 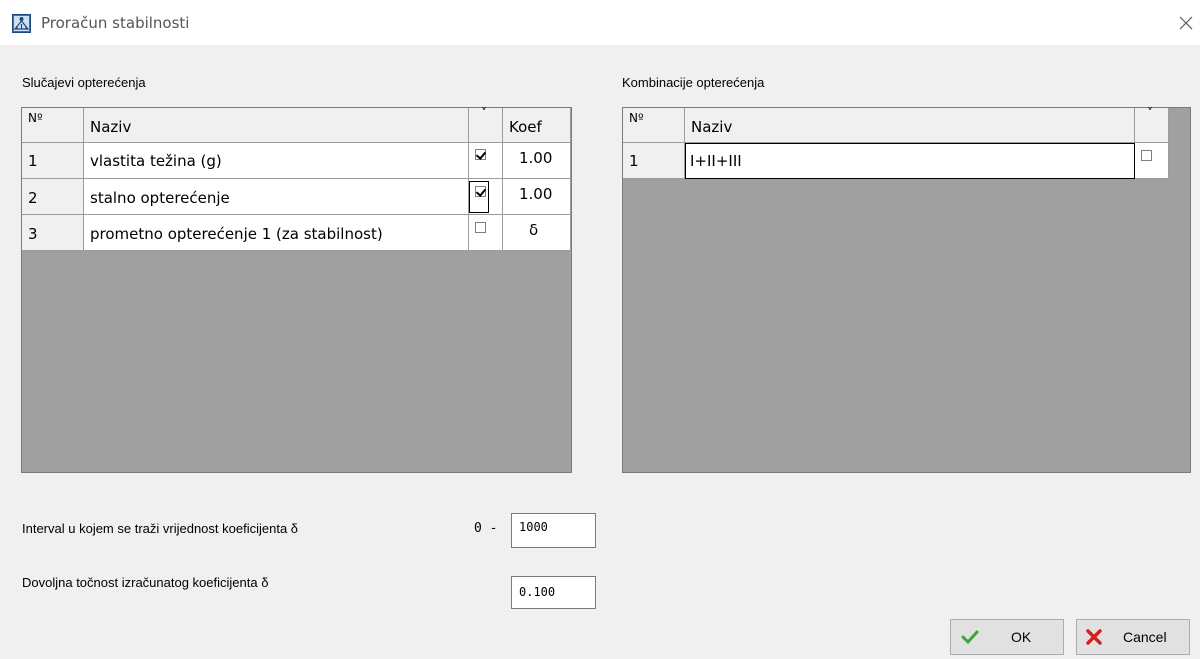 What do you see at coordinates (276, 197) in the screenshot?
I see `table-row-name: stalno opterećenje` at bounding box center [276, 197].